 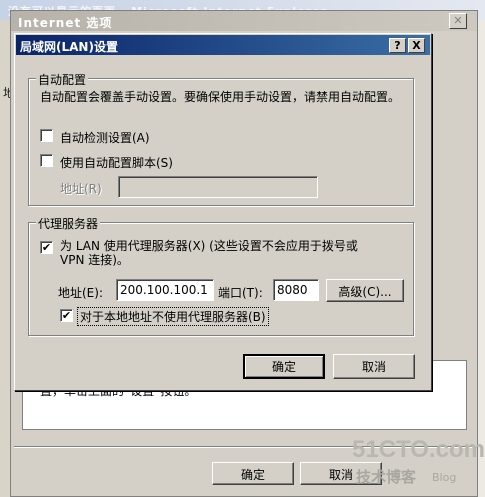 I want to click on use-script-label: 使用自动配置脚本(S), so click(x=116, y=162).